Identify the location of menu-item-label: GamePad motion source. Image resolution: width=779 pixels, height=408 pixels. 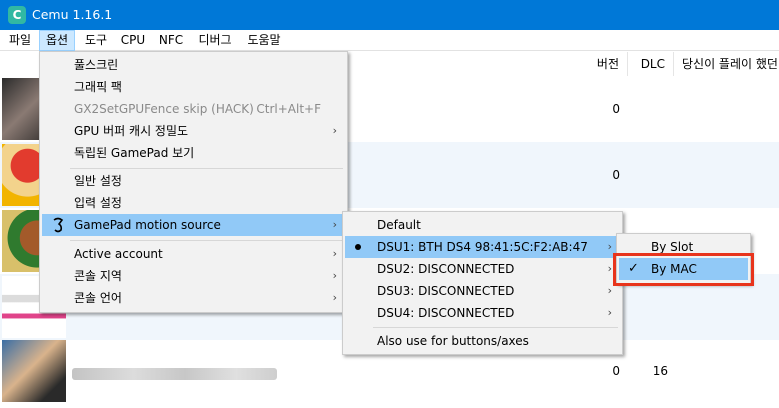
(147, 225).